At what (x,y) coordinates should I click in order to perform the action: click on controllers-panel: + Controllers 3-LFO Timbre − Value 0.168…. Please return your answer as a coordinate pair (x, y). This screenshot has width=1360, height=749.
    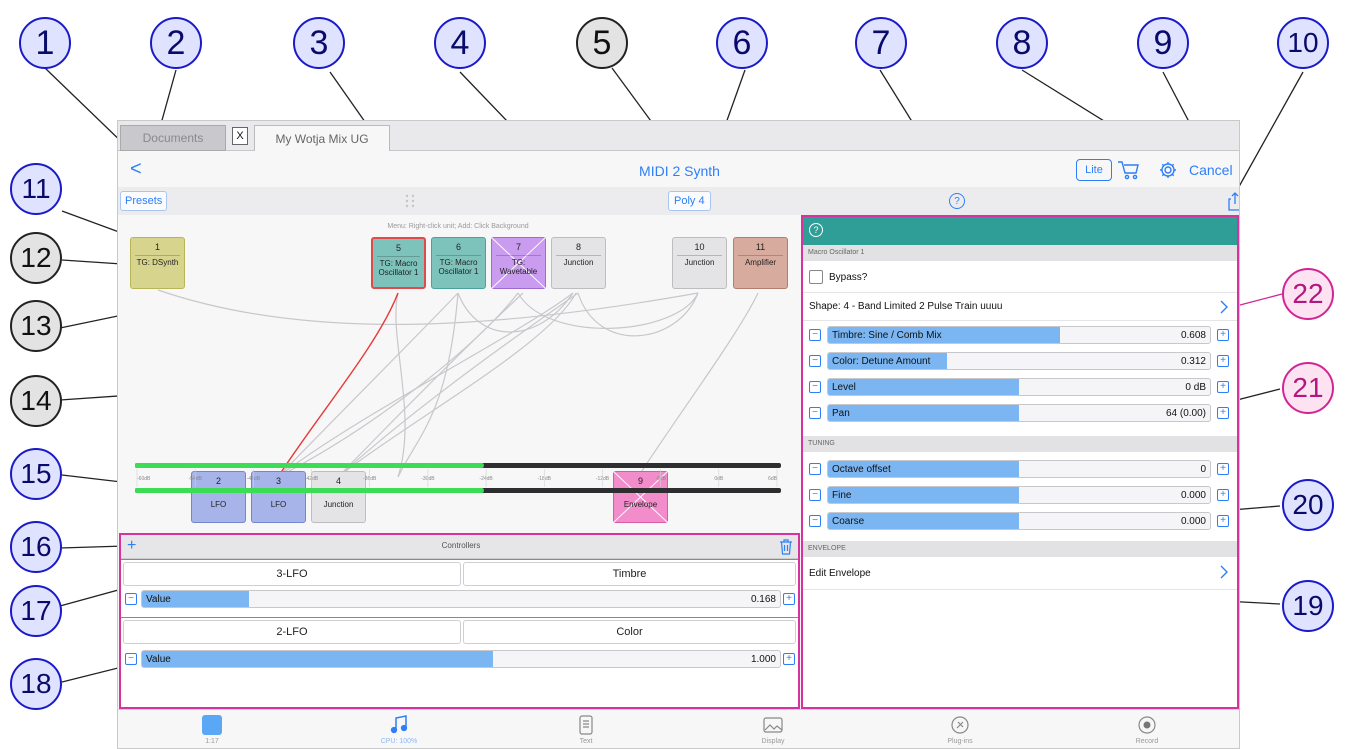
    Looking at the image, I should click on (459, 621).